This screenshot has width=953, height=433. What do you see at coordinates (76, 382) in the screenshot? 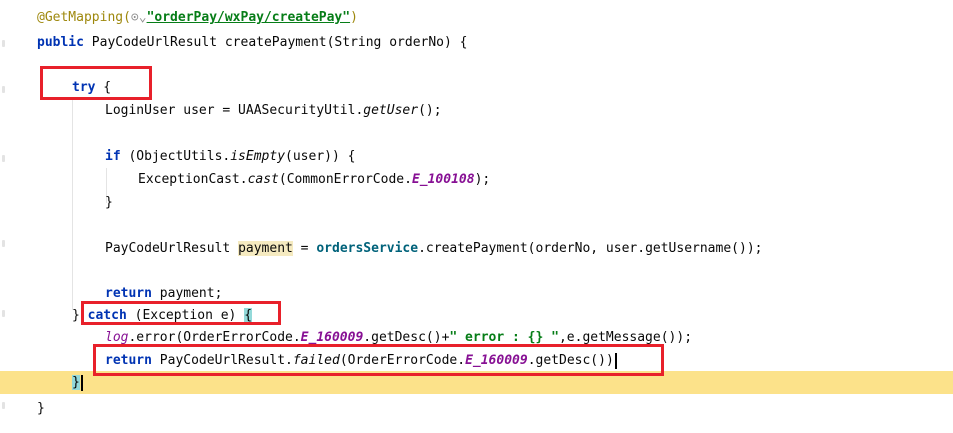
I see `catch-close-brace: }` at bounding box center [76, 382].